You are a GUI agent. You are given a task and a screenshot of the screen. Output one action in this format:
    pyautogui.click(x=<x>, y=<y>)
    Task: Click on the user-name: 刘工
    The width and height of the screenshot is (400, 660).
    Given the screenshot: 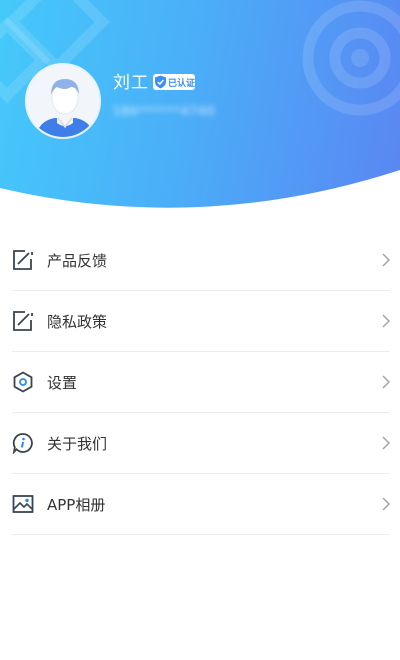 What is the action you would take?
    pyautogui.click(x=131, y=83)
    